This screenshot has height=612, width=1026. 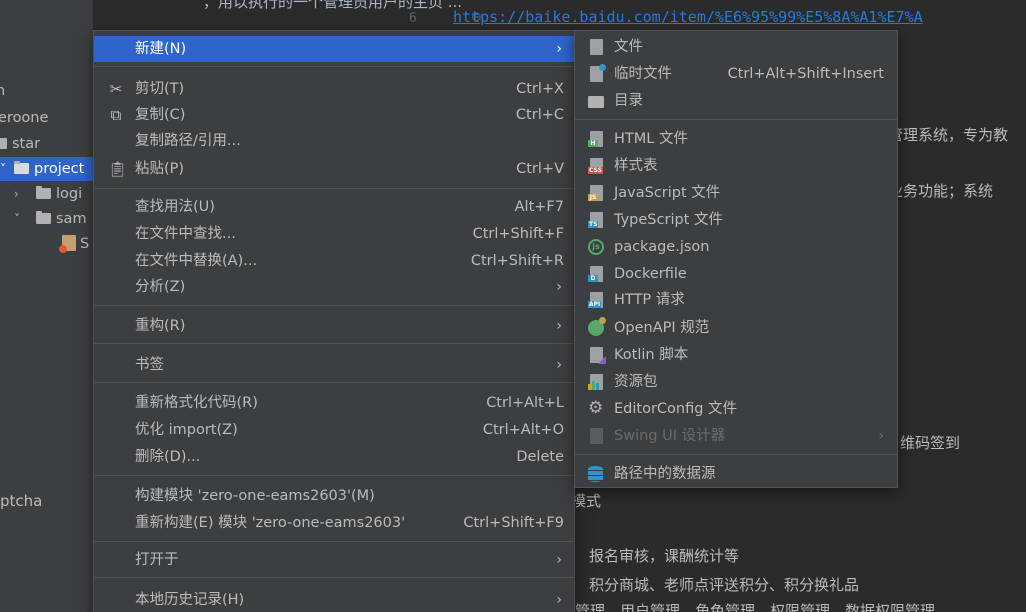 I want to click on shortcut-label: Ctrl+V, so click(x=540, y=169).